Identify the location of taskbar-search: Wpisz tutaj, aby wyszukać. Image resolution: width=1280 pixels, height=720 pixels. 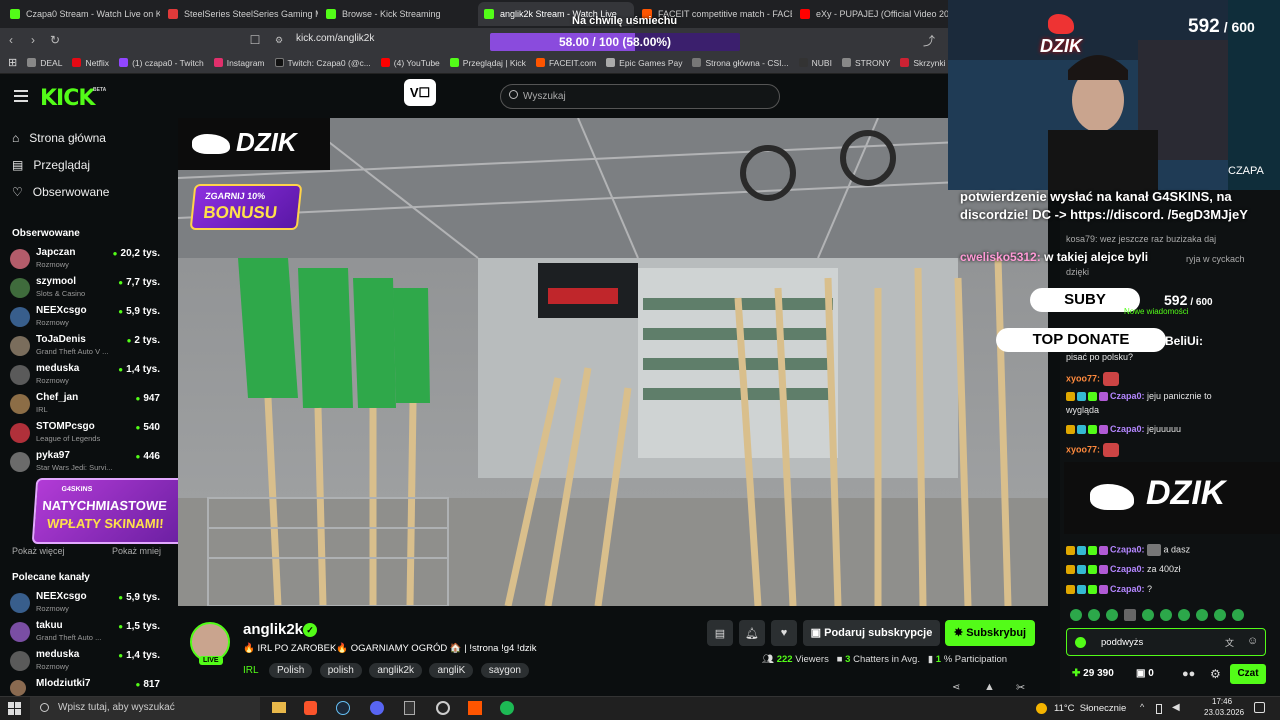
(145, 708).